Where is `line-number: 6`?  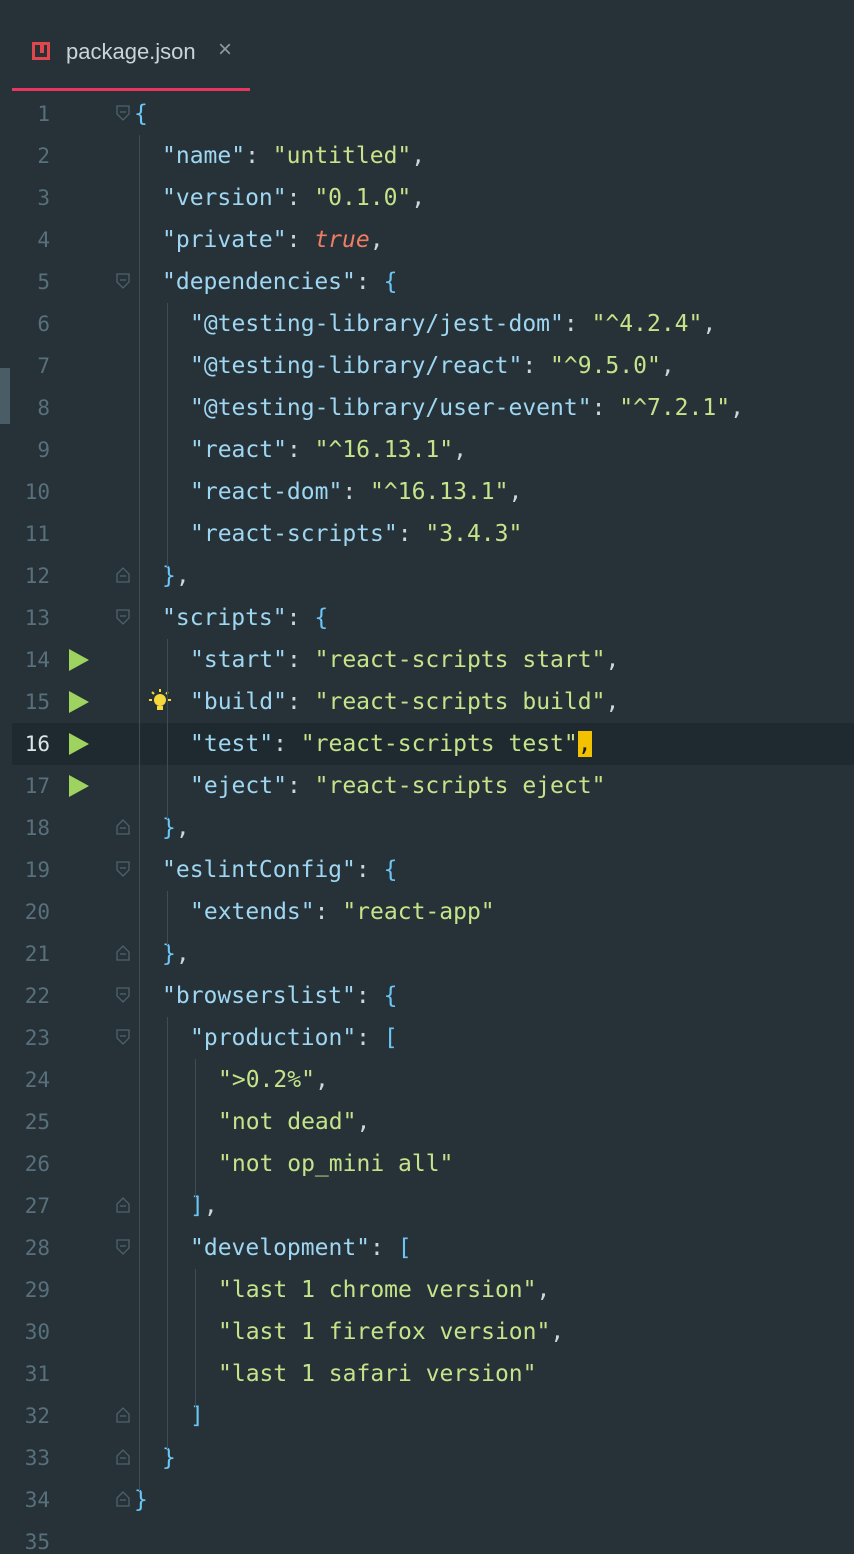
line-number: 6 is located at coordinates (31, 324).